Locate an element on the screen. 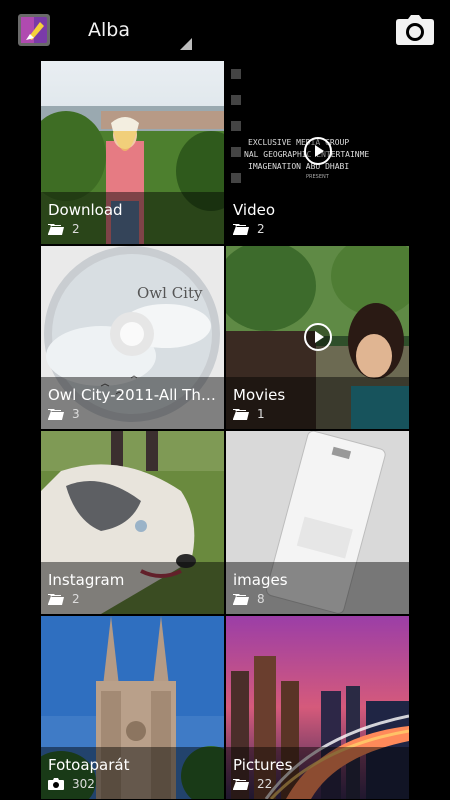  album-meta: 302 is located at coordinates (71, 784).